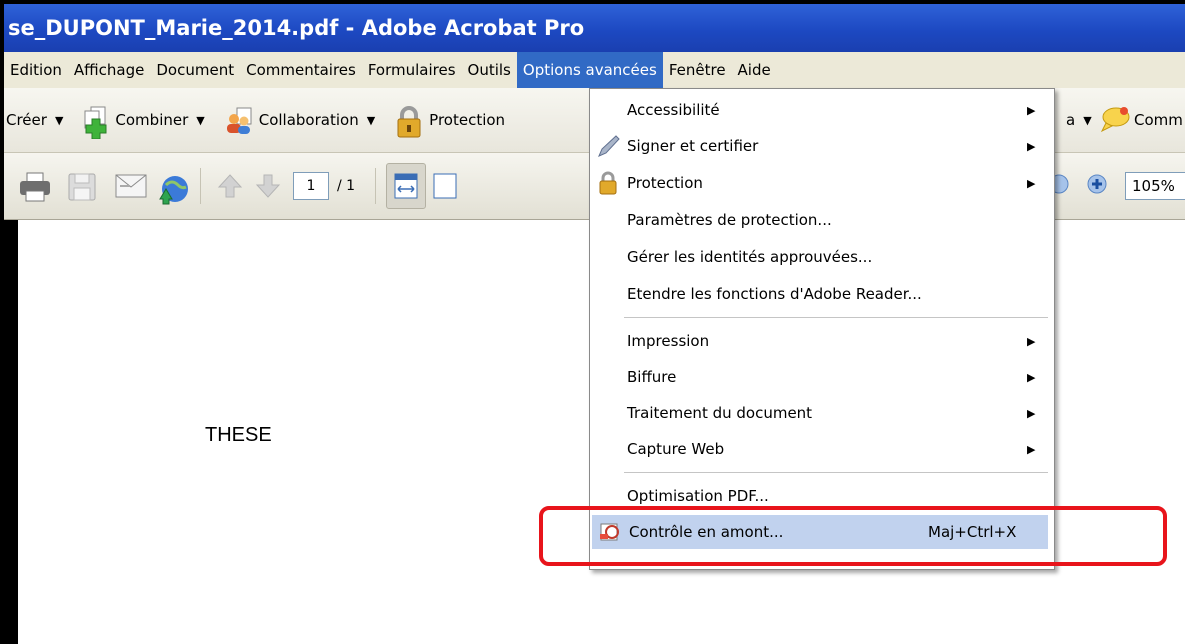 The height and width of the screenshot is (644, 1189). I want to click on comment-bubble-icon, so click(1114, 120).